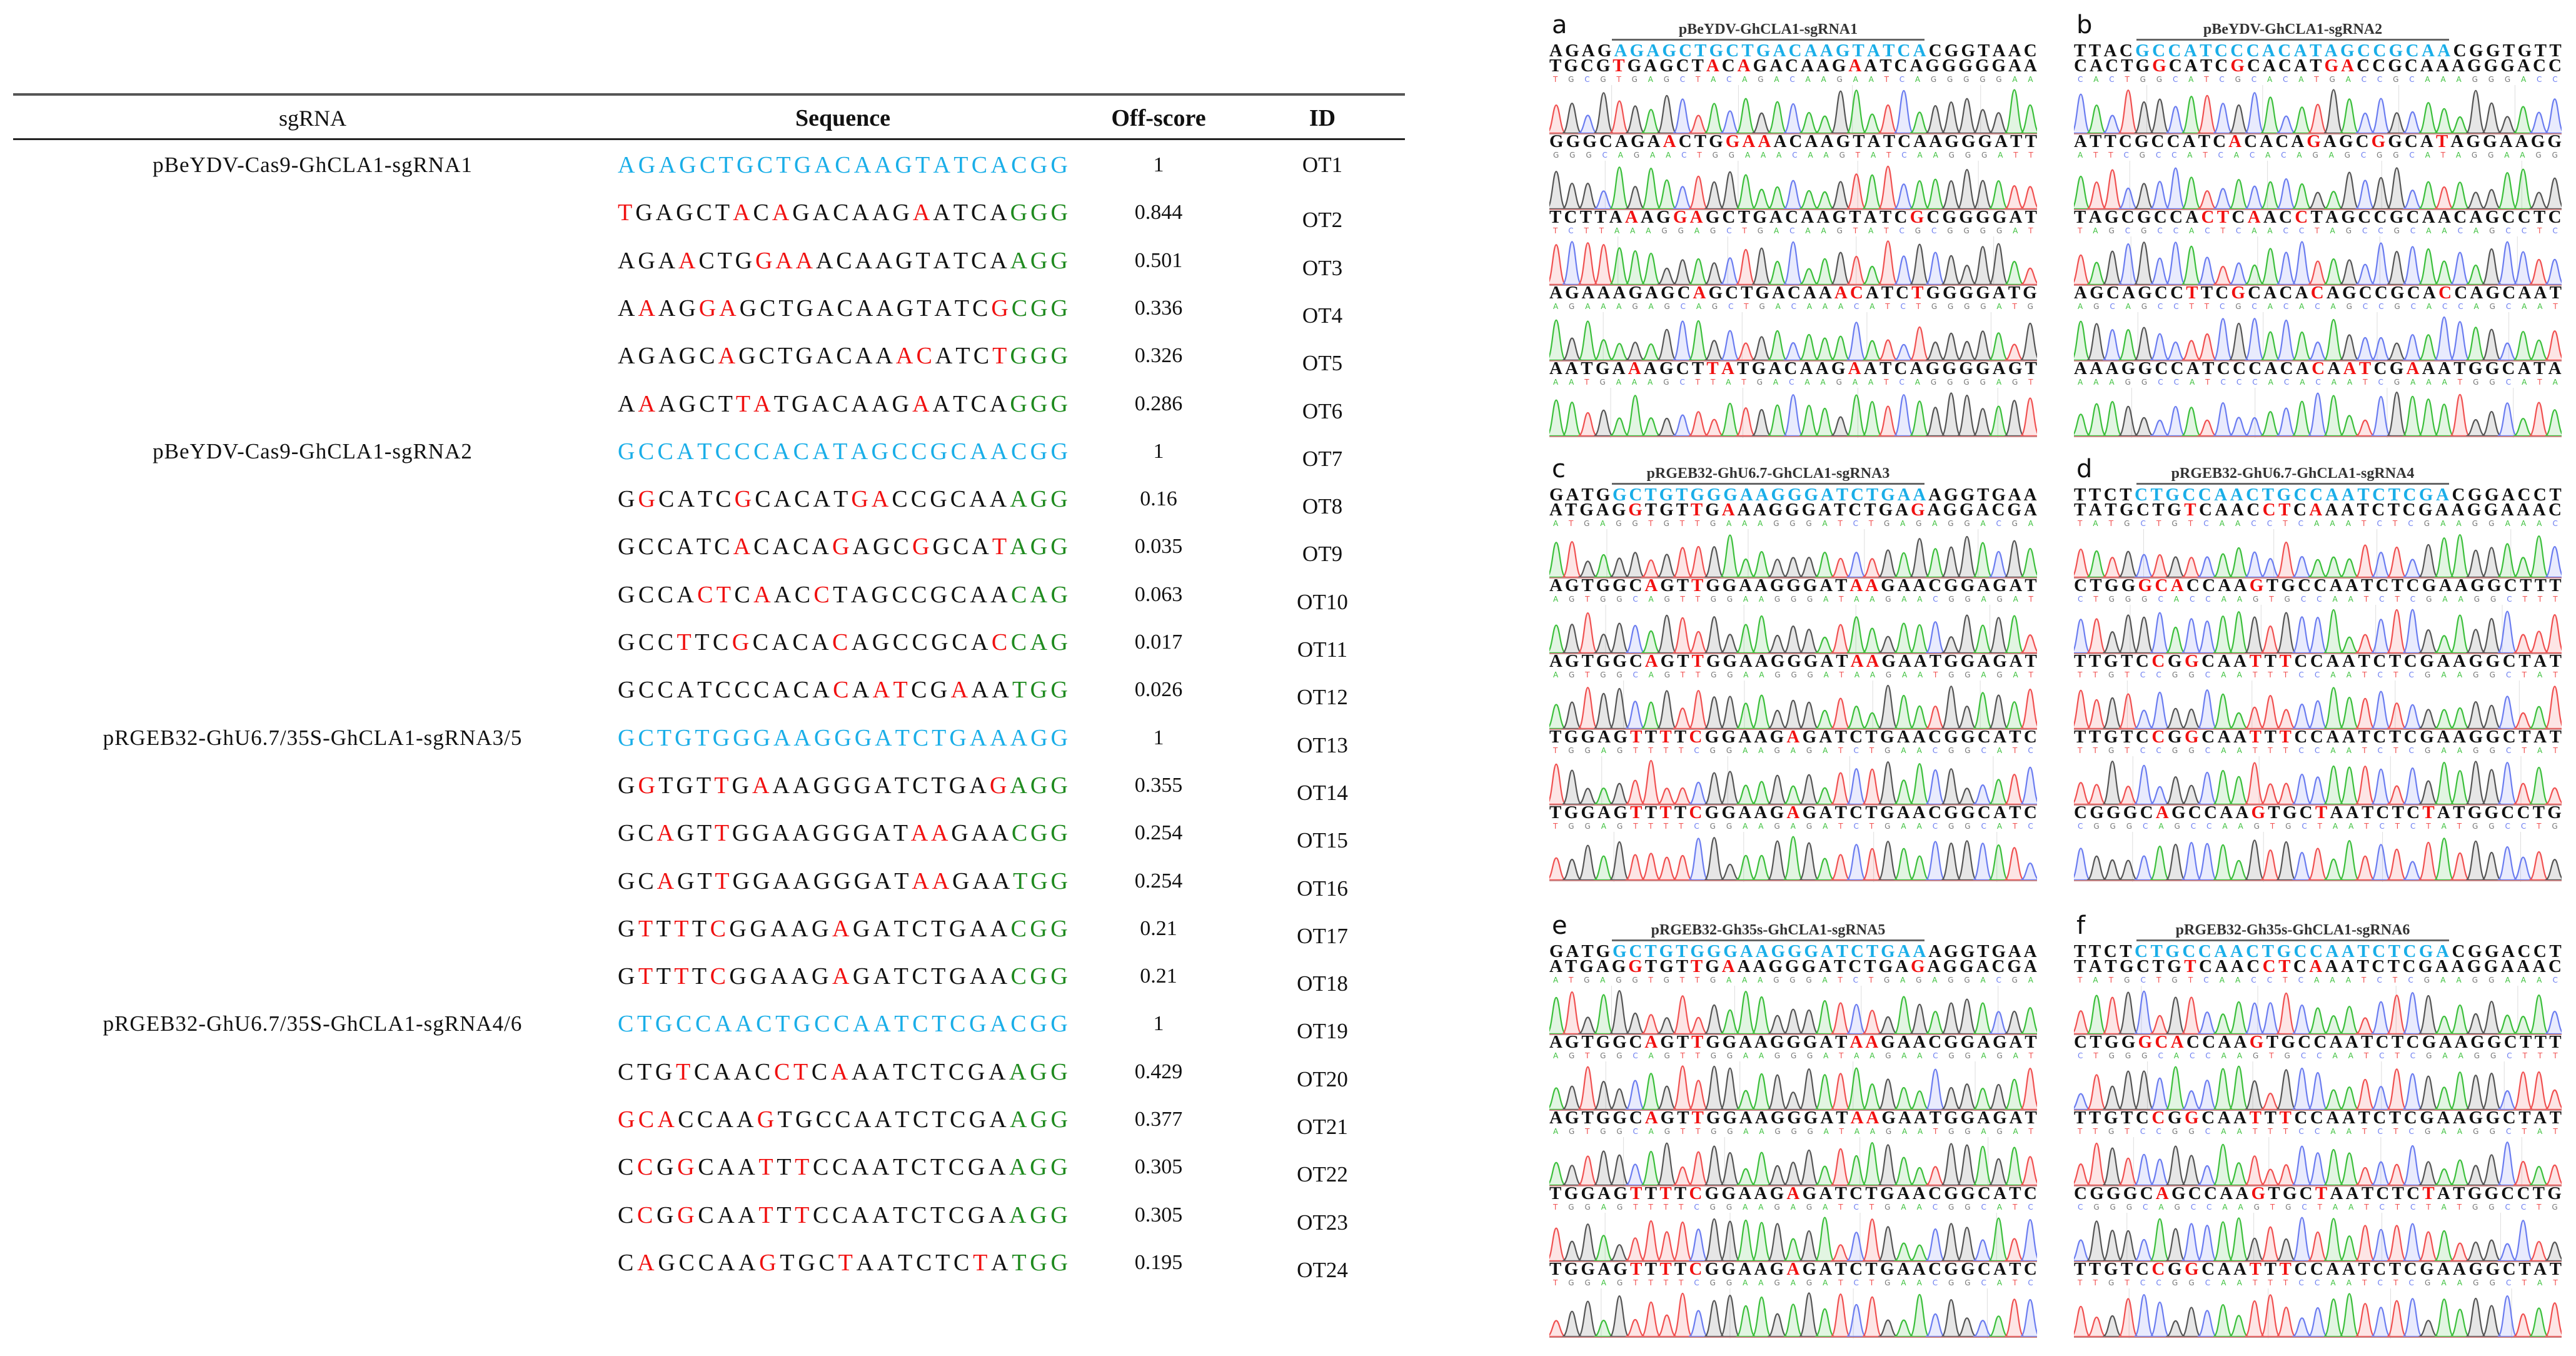  What do you see at coordinates (1322, 649) in the screenshot?
I see `id-cell: OT11` at bounding box center [1322, 649].